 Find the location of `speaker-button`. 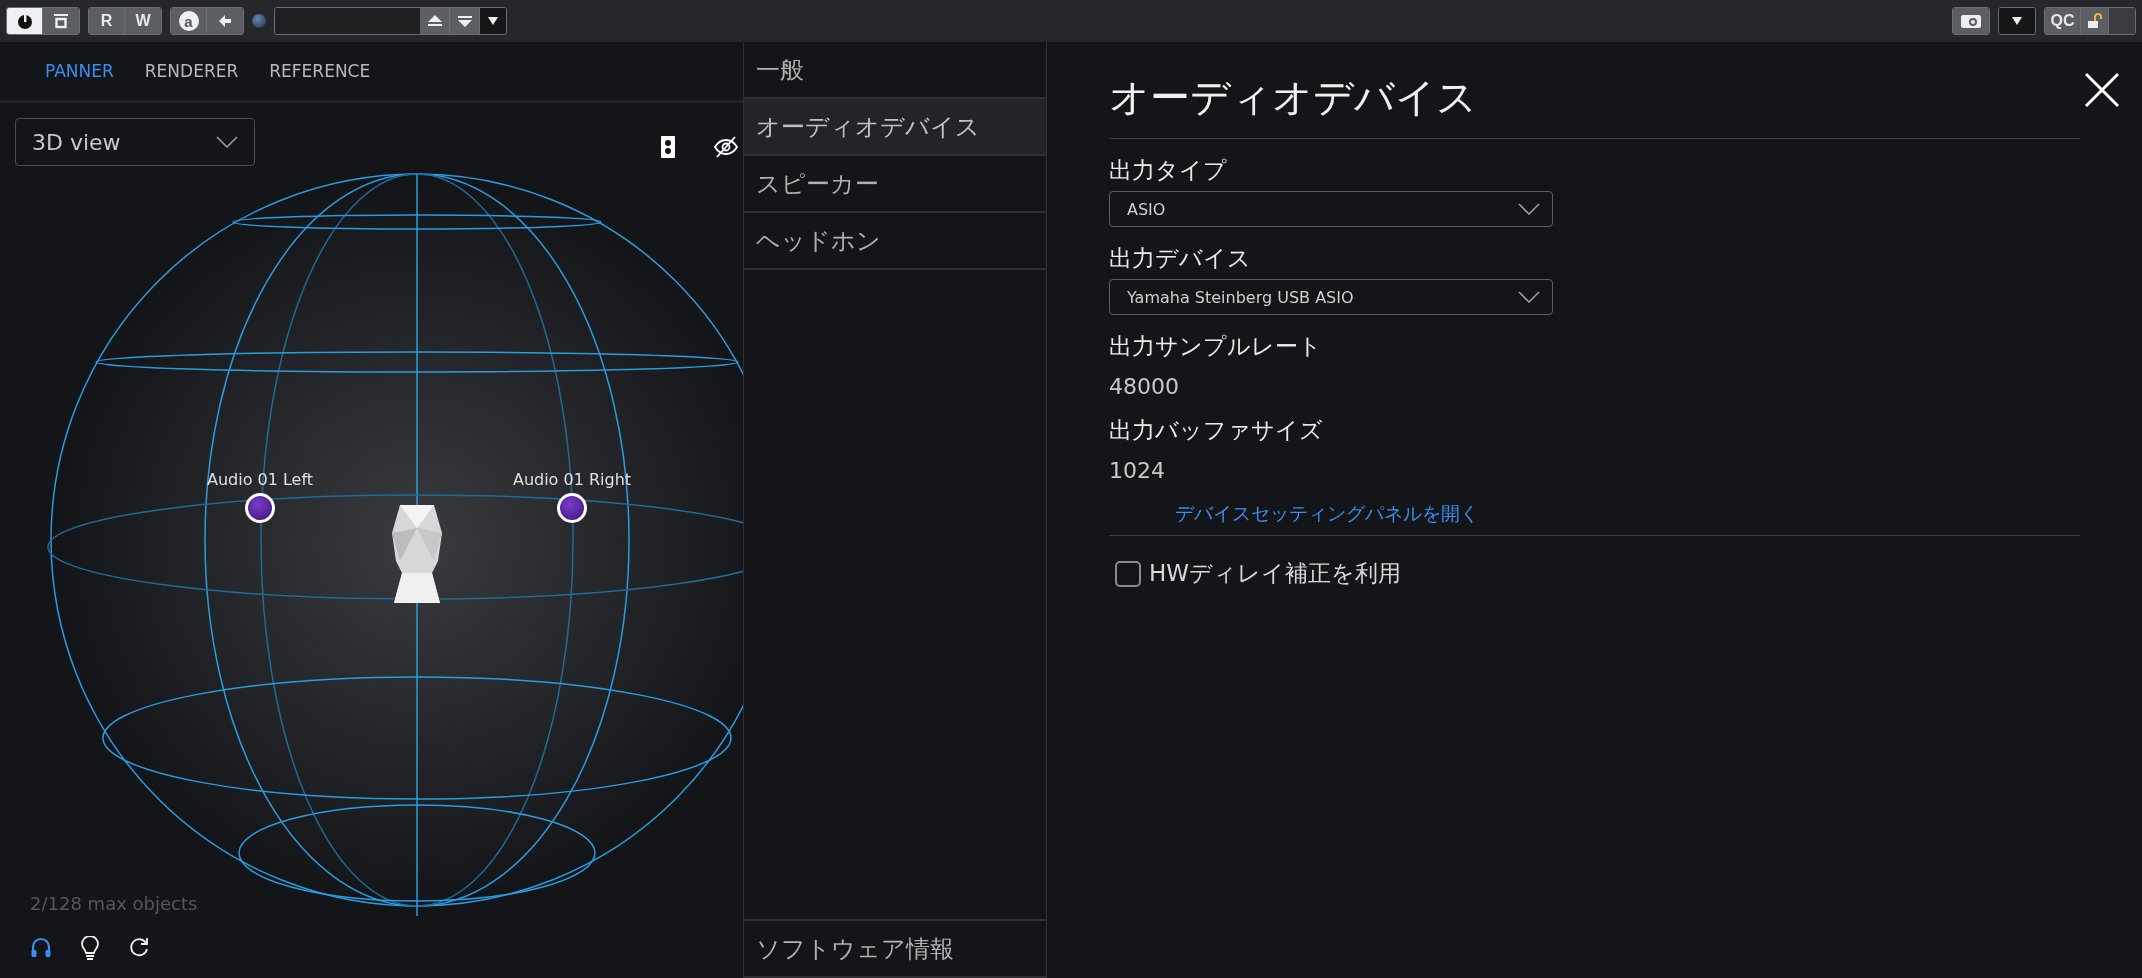

speaker-button is located at coordinates (668, 147).